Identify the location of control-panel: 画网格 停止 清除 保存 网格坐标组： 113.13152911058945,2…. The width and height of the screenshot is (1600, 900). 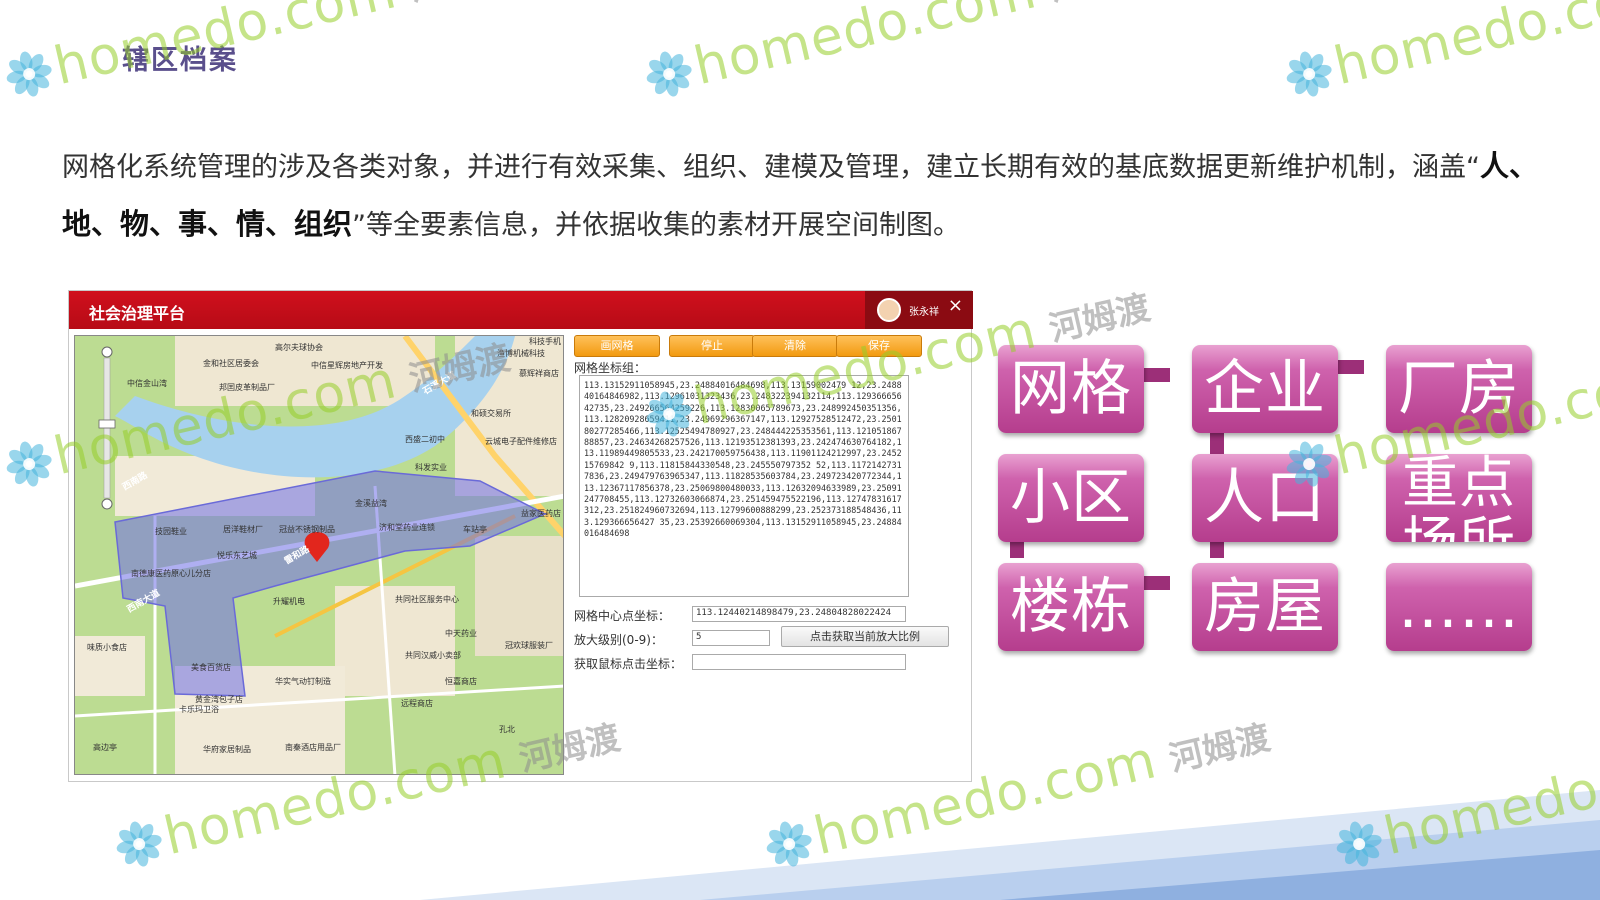
(771, 558).